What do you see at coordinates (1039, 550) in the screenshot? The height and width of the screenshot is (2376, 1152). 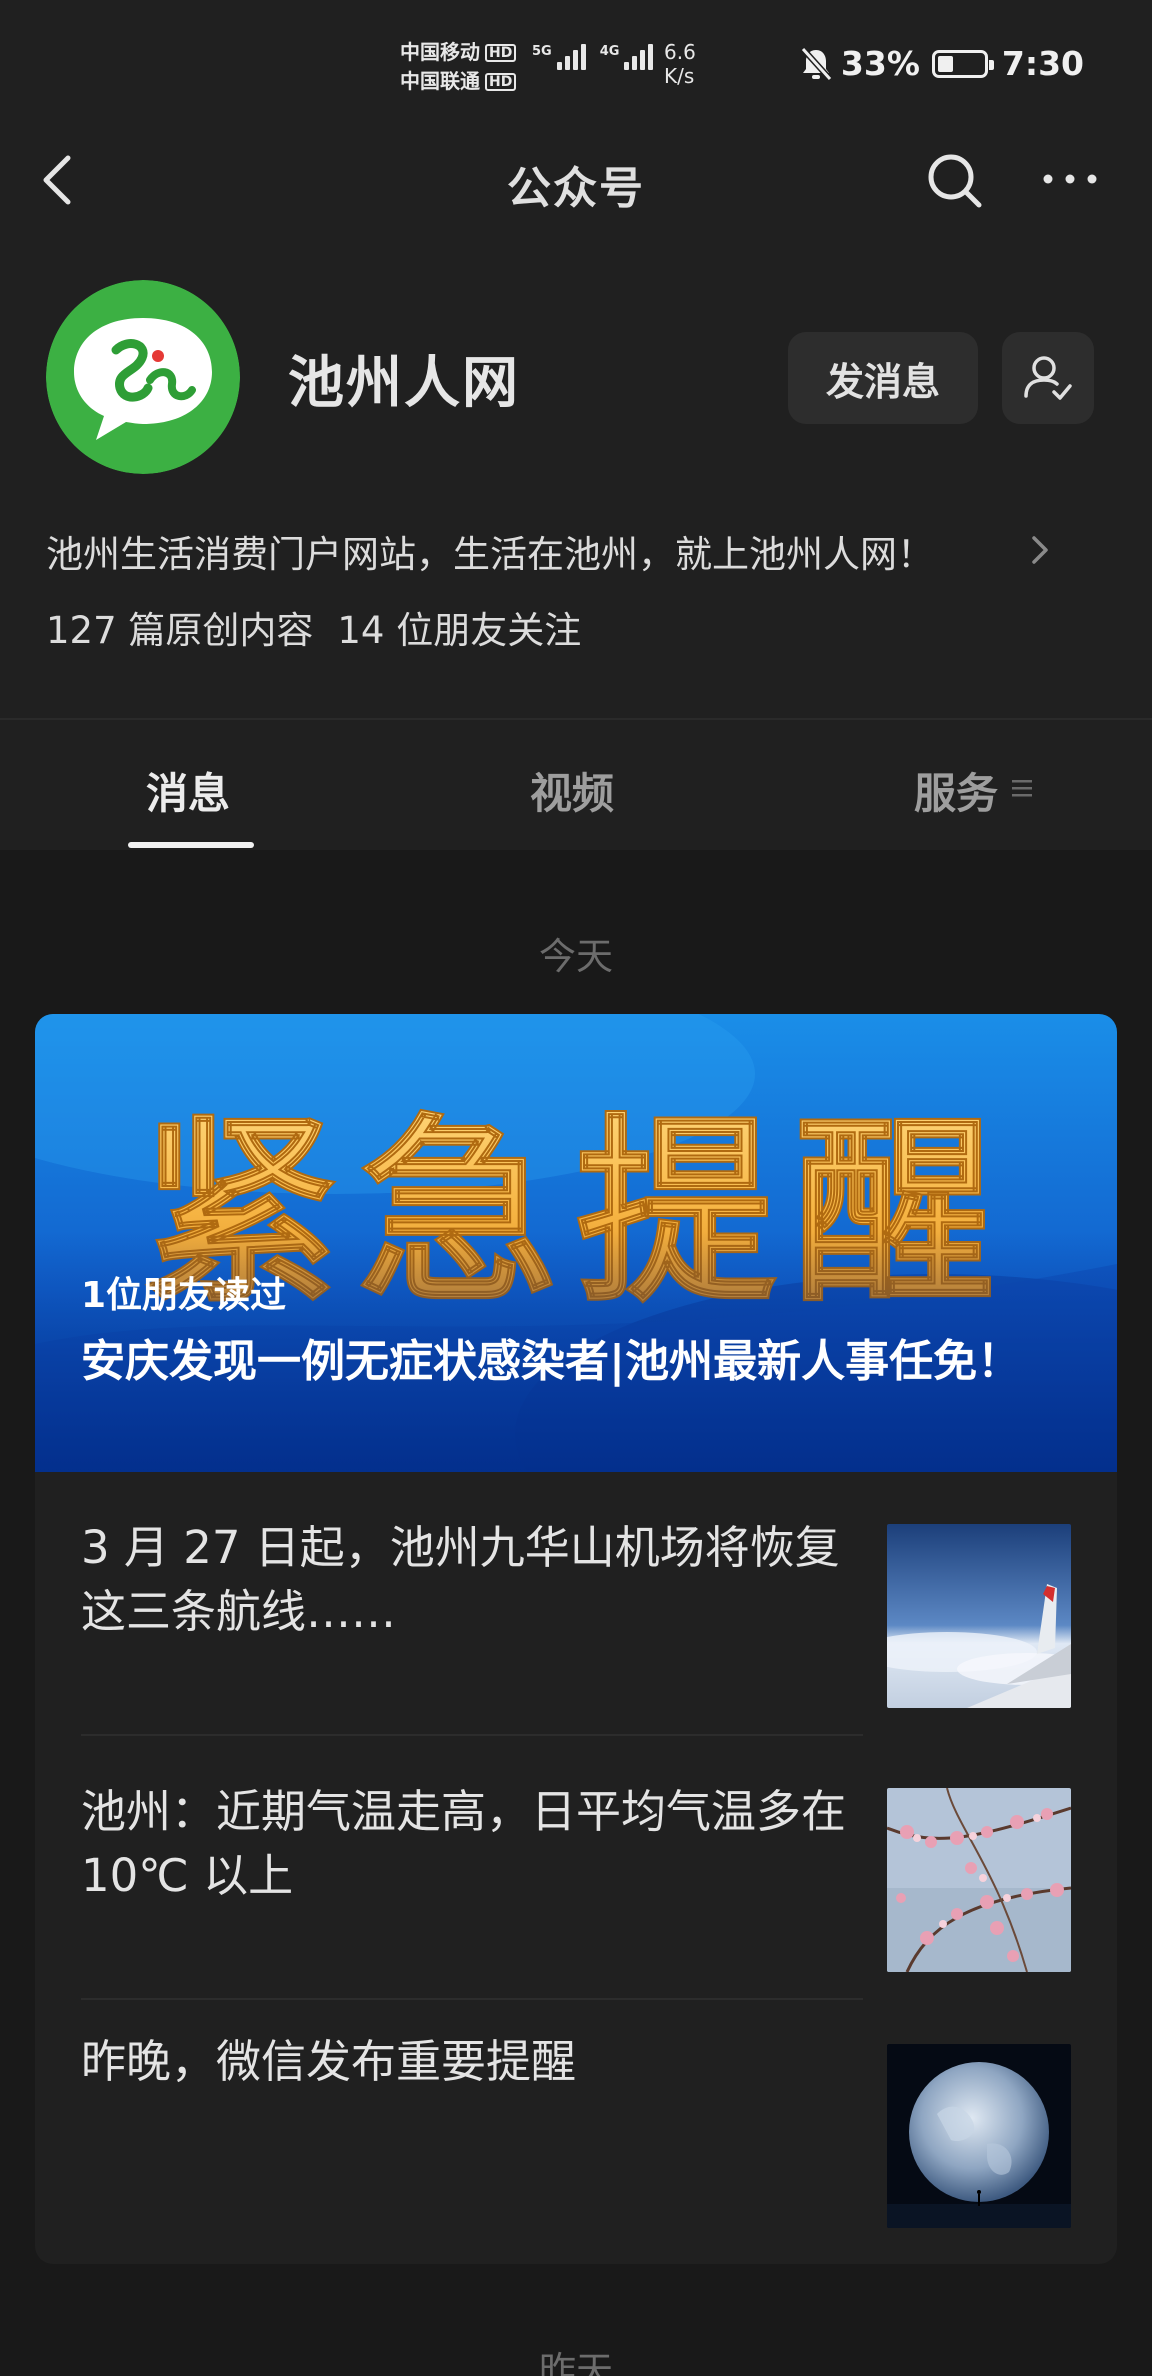 I see `chevron-right-icon` at bounding box center [1039, 550].